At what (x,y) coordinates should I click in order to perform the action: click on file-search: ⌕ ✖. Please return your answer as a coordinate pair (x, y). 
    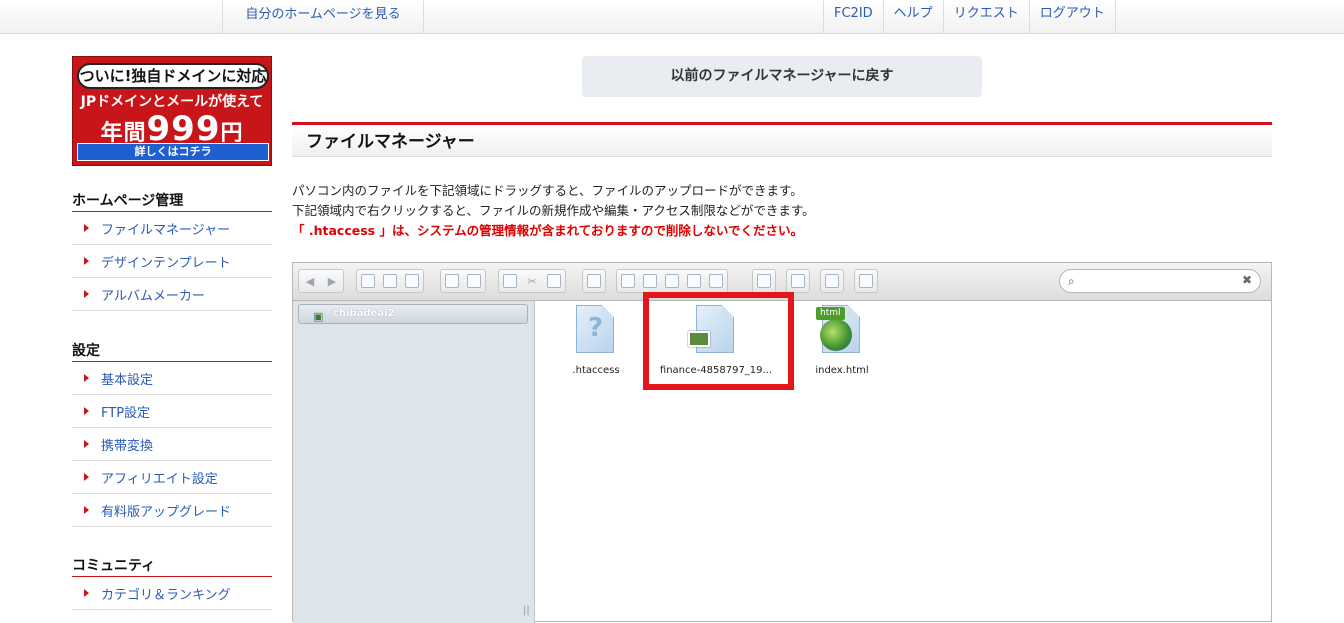
    Looking at the image, I should click on (1160, 281).